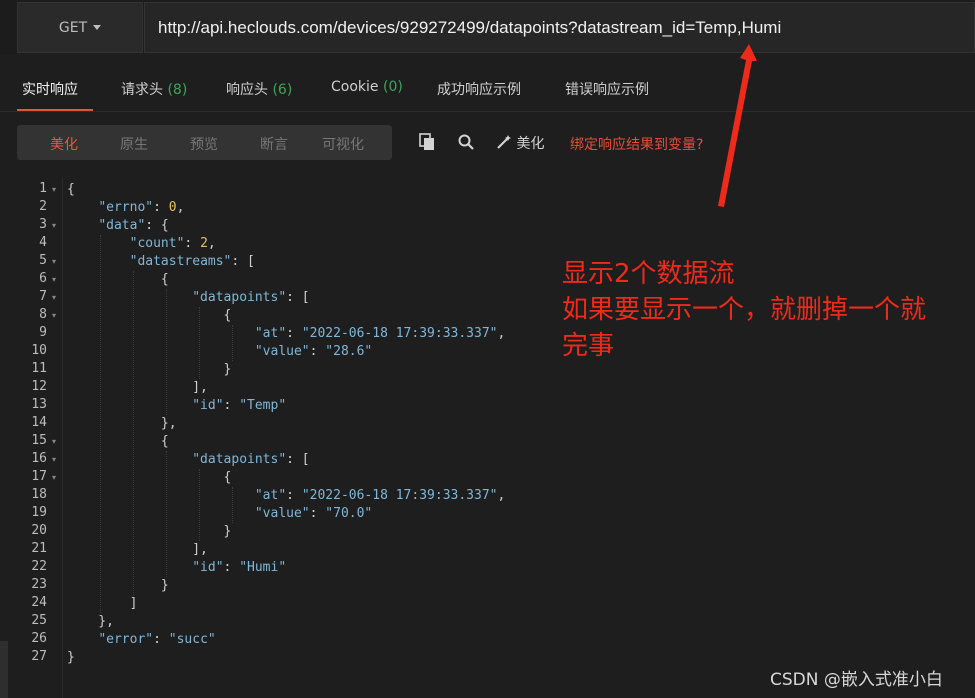 The width and height of the screenshot is (975, 698). What do you see at coordinates (4, 669) in the screenshot?
I see `scrollbar` at bounding box center [4, 669].